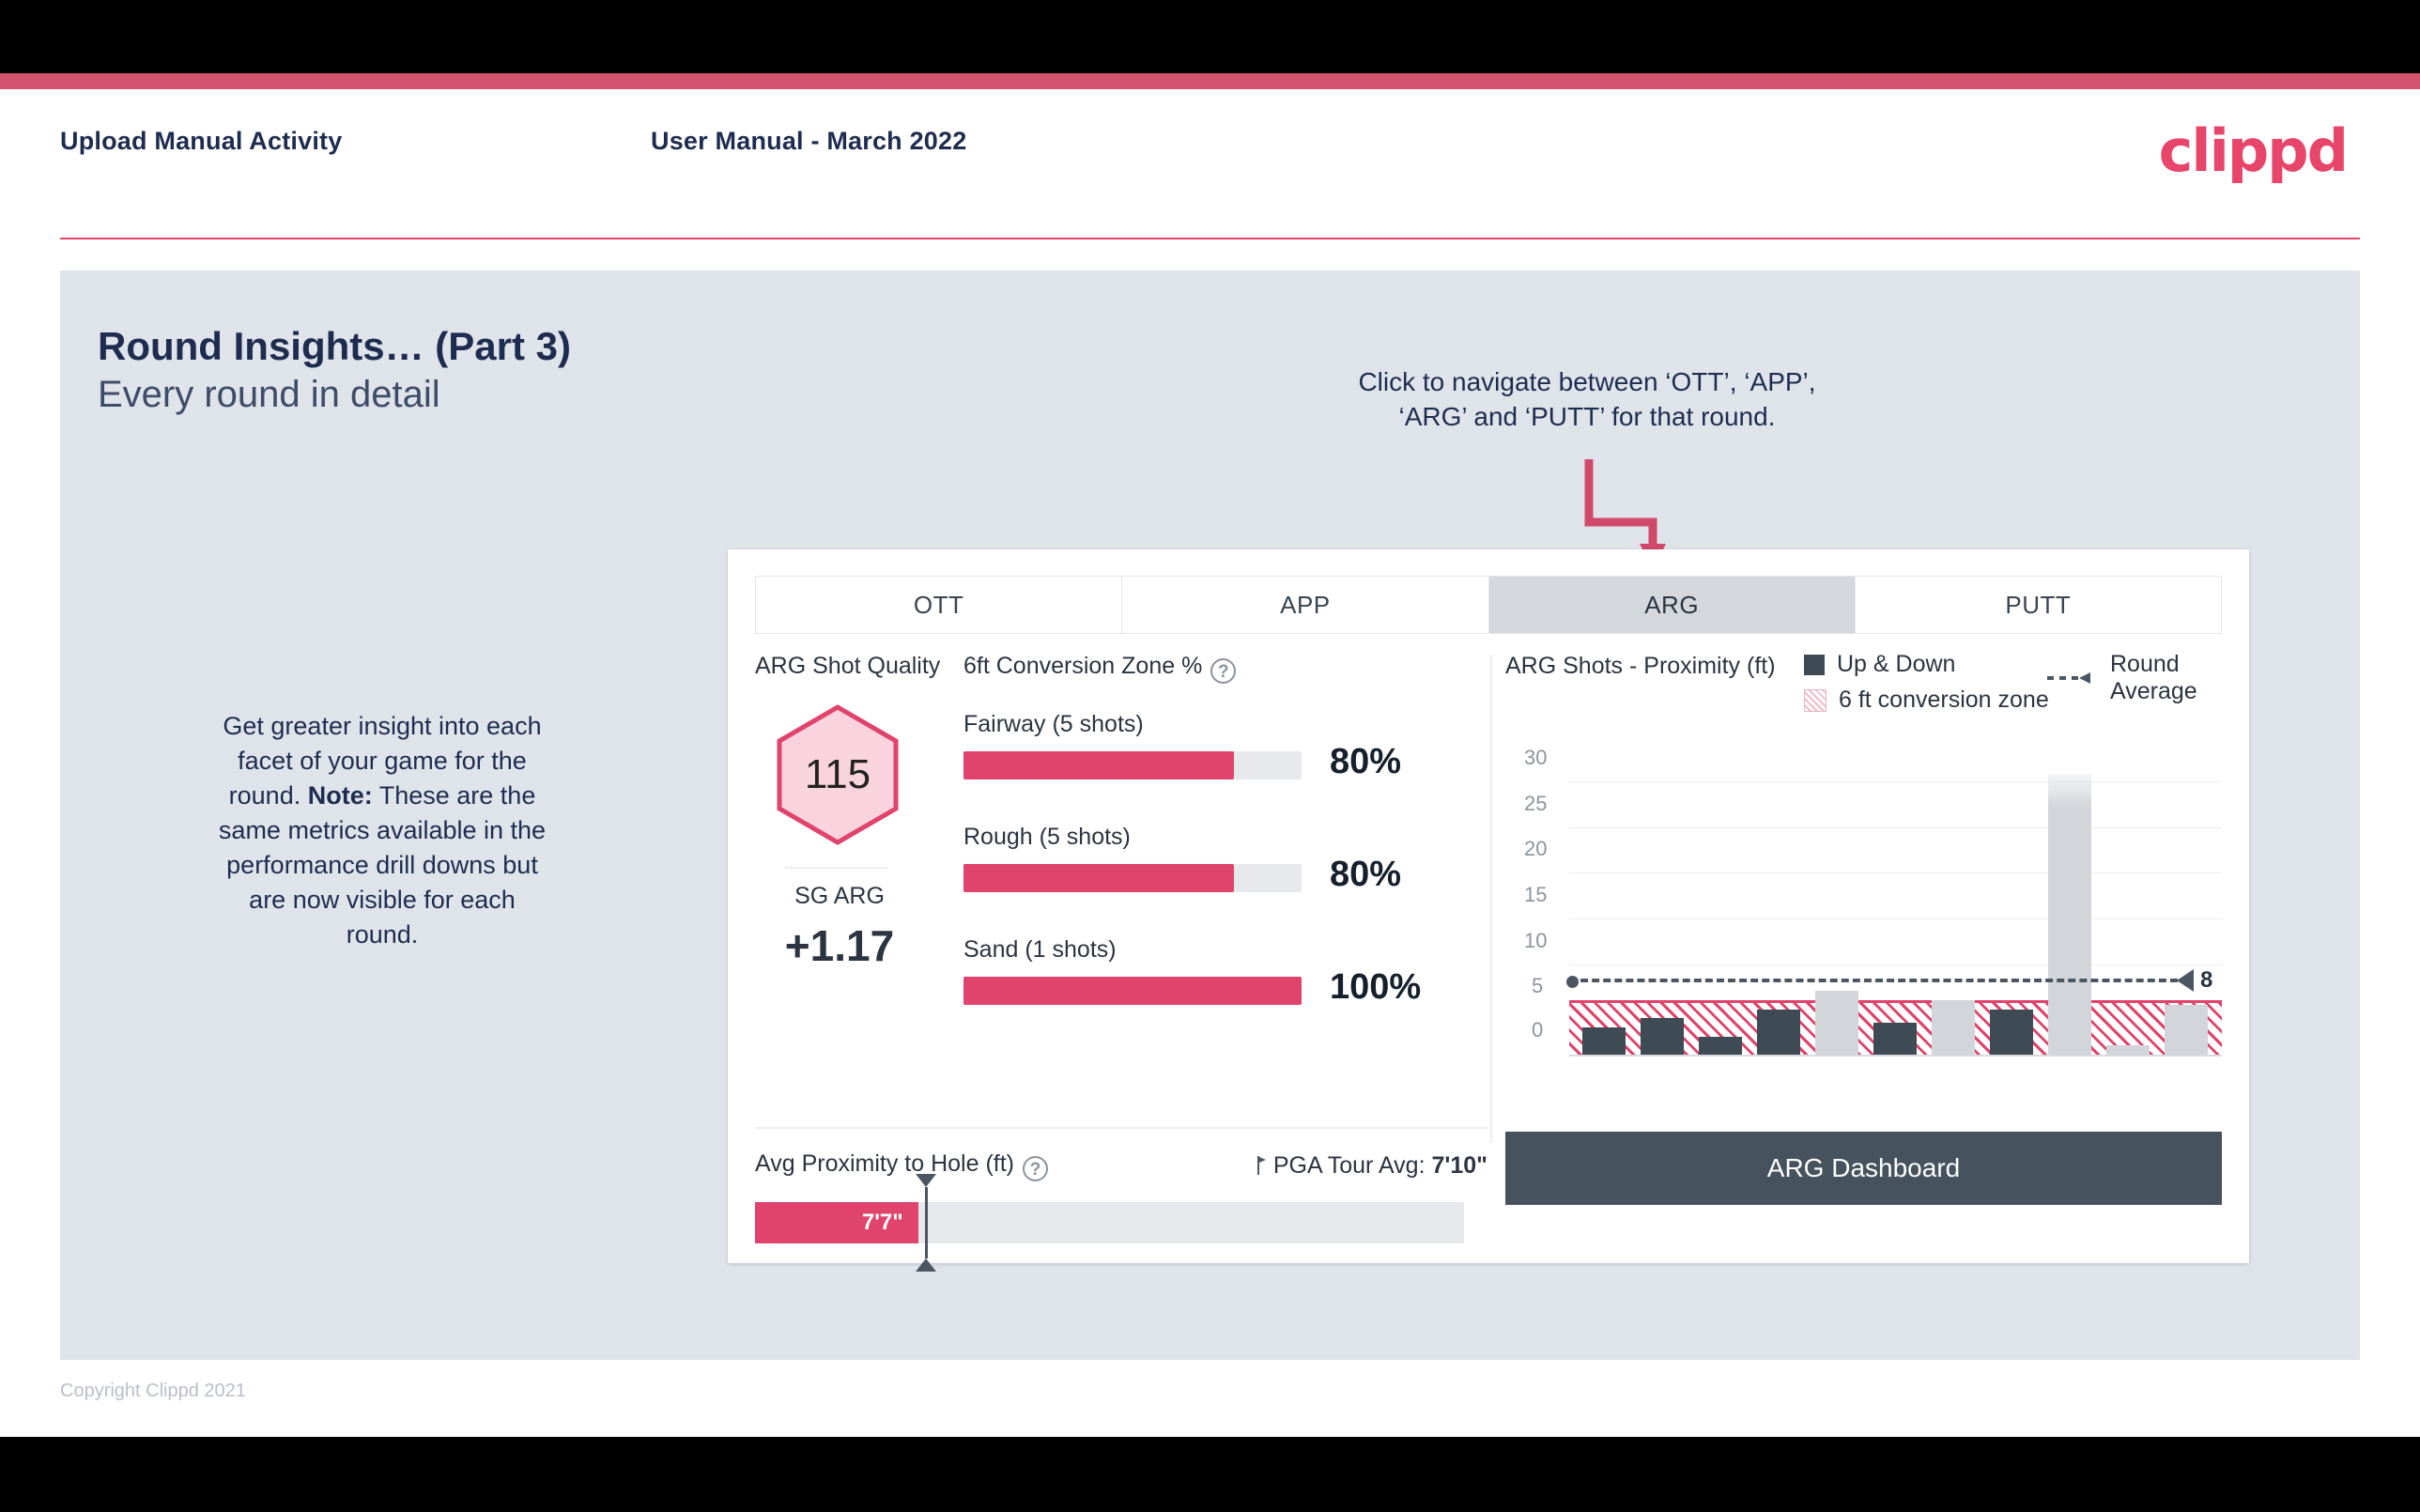 The width and height of the screenshot is (2420, 1512). Describe the element at coordinates (1879, 981) in the screenshot. I see `round-average-line` at that location.